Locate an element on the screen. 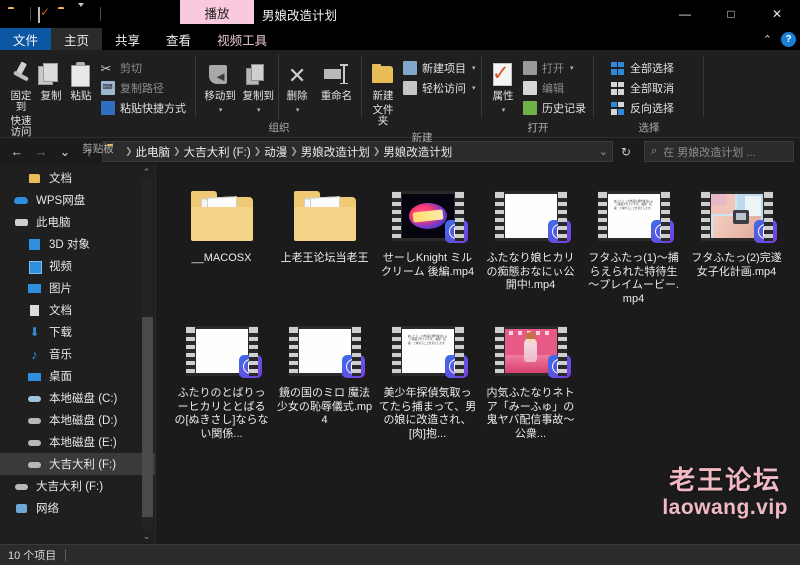  refresh-button: ↻ is located at coordinates (626, 152).